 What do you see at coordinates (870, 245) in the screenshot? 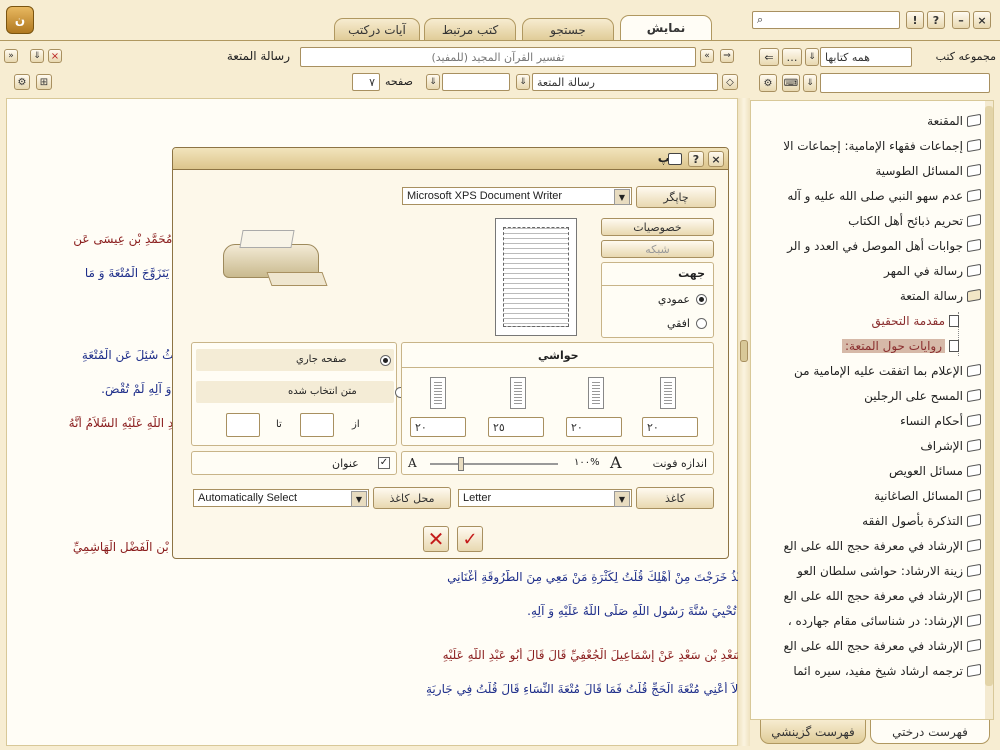
I see `toc-item: جوابات أهل الموصل في العدد و الر` at bounding box center [870, 245].